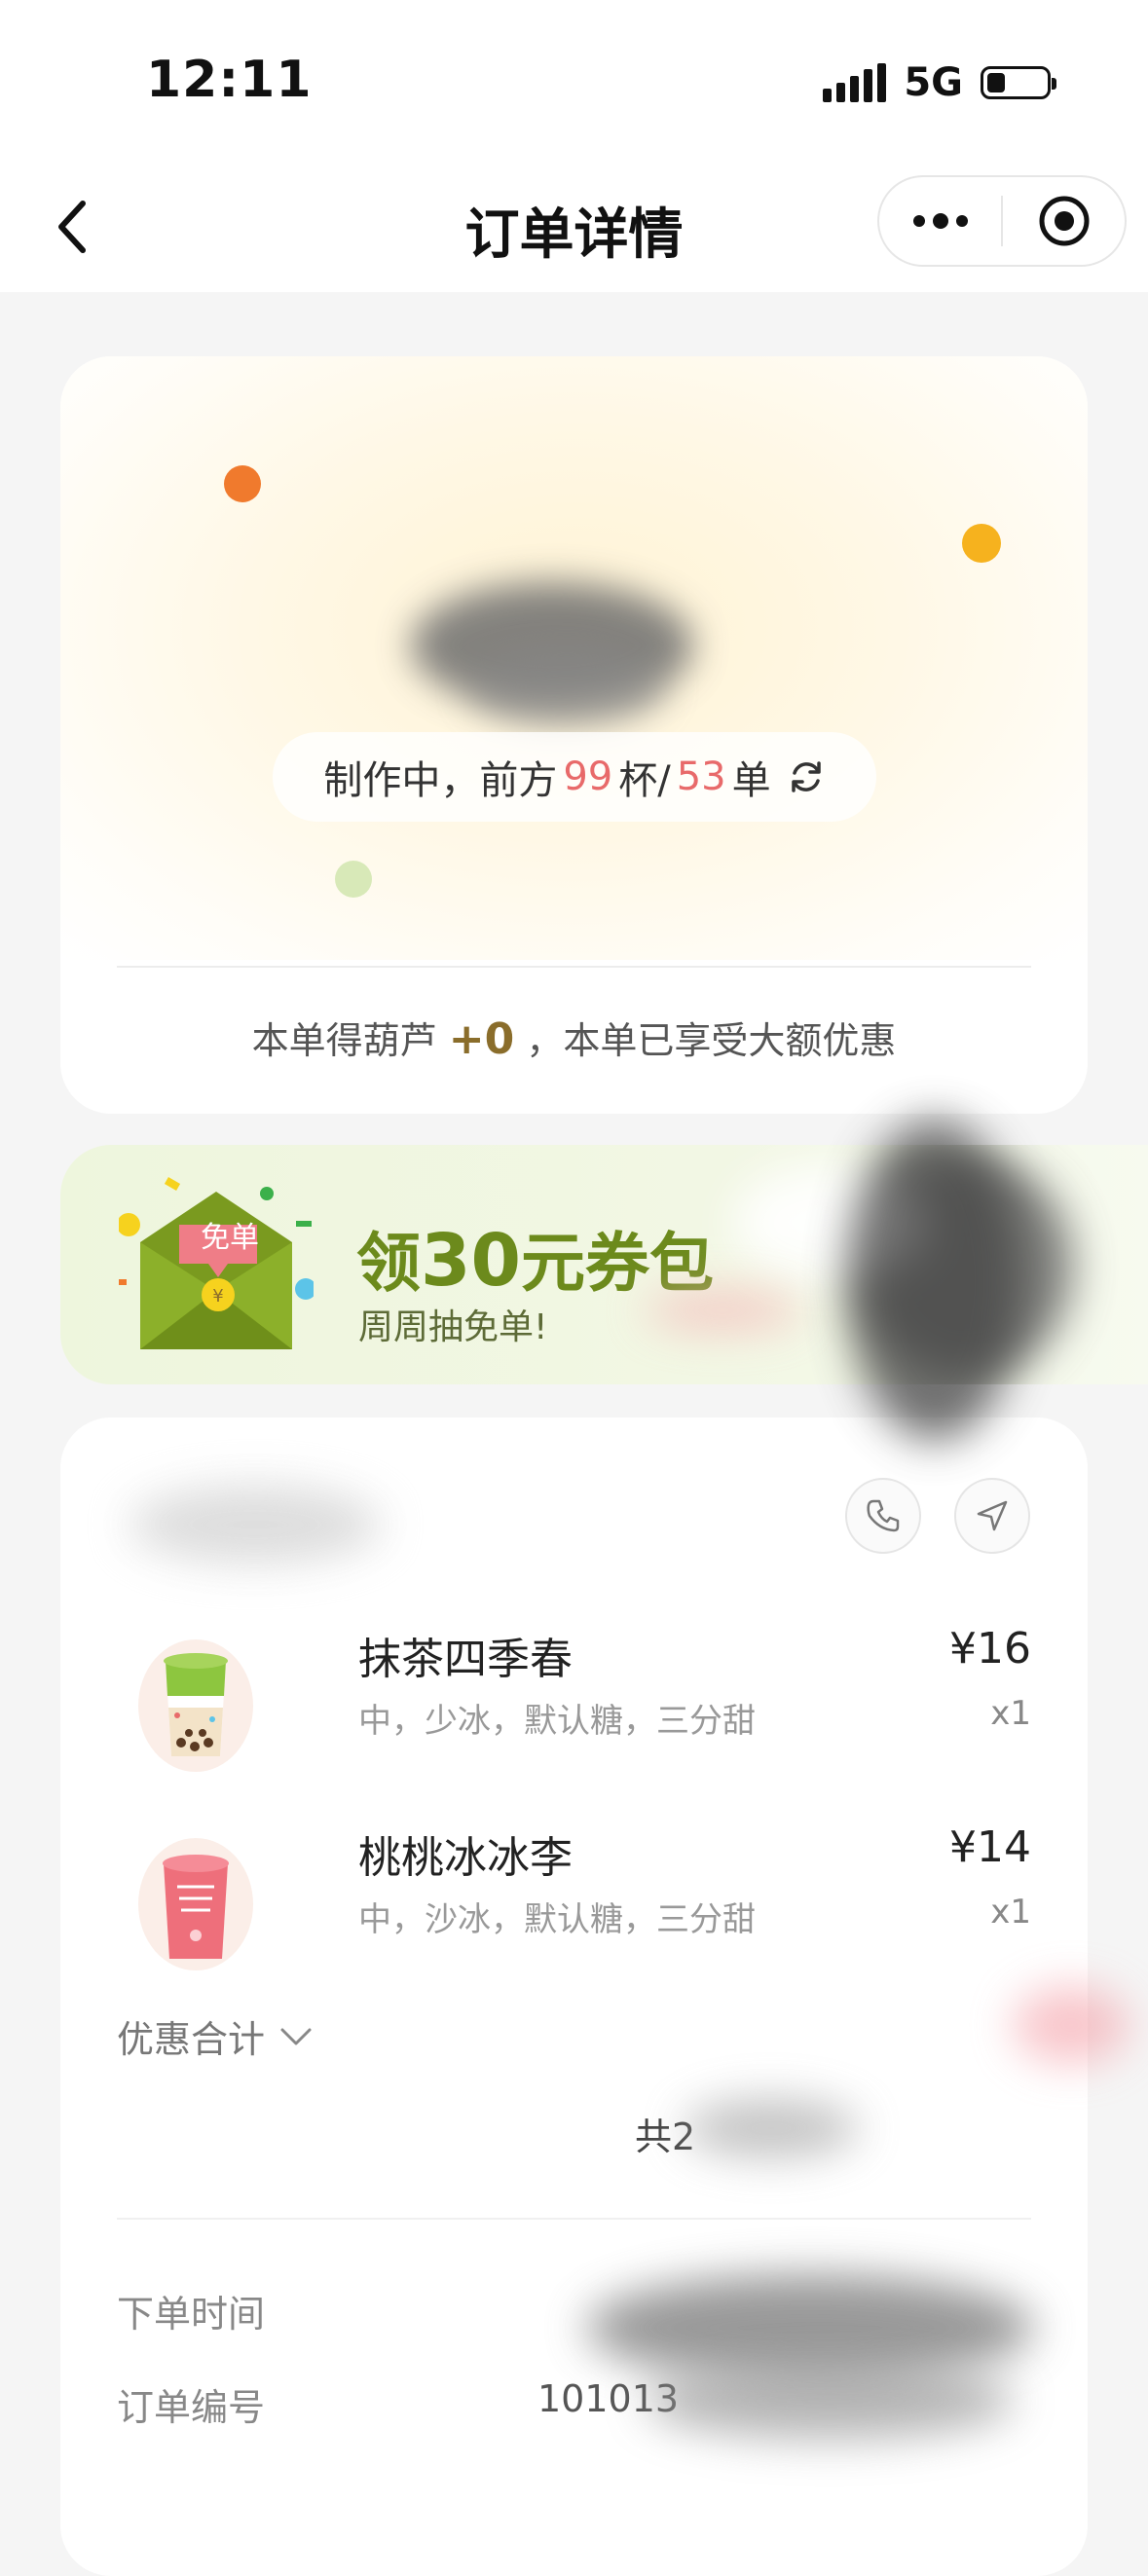  I want to click on promo-title-prefix: 领, so click(388, 1263).